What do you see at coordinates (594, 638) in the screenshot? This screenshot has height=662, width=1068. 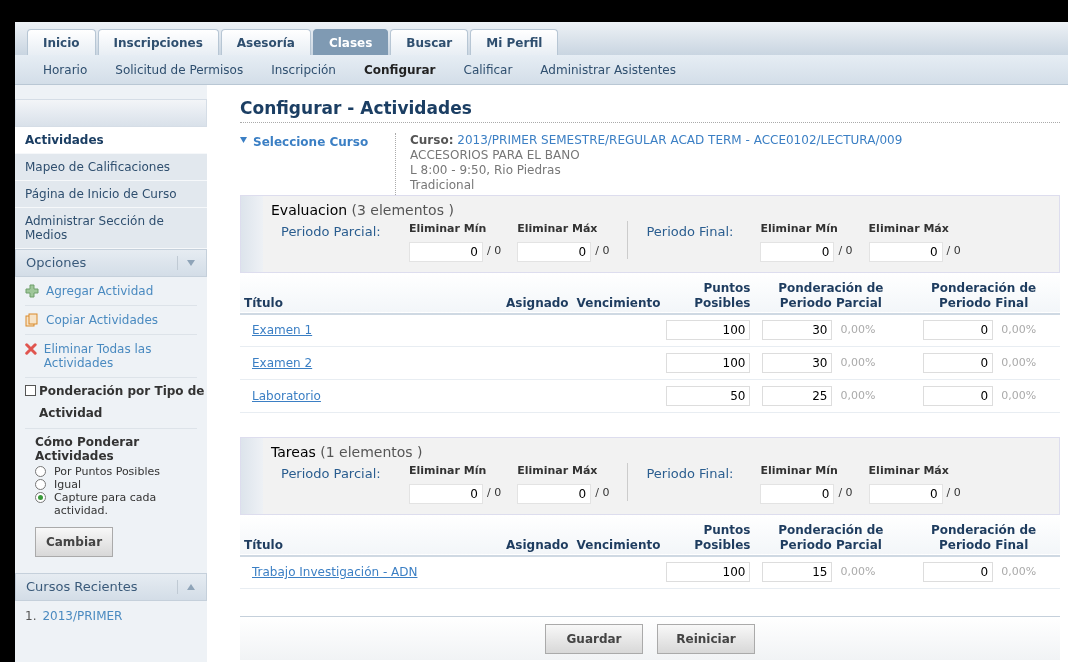 I see `form-button: Guardar` at bounding box center [594, 638].